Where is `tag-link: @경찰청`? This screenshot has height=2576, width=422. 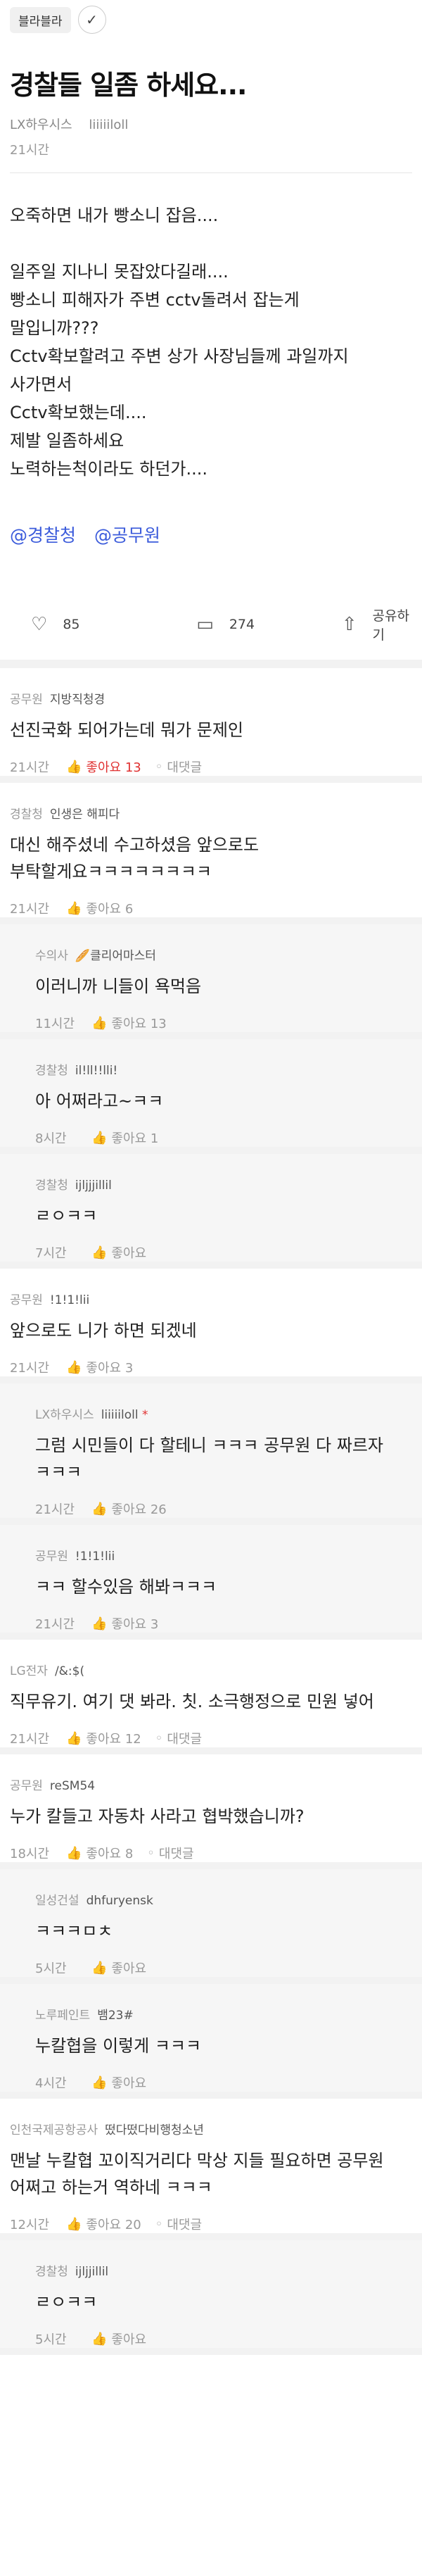
tag-link: @경찰청 is located at coordinates (43, 535).